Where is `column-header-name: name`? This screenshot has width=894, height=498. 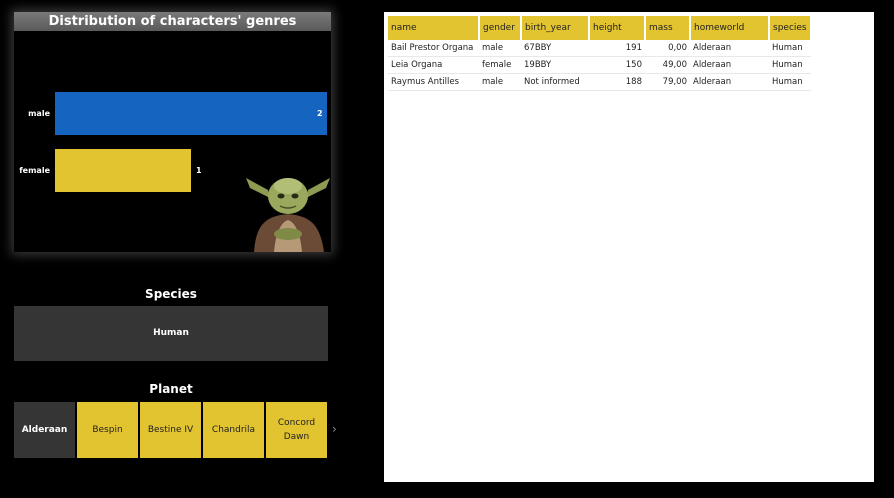 column-header-name: name is located at coordinates (434, 28).